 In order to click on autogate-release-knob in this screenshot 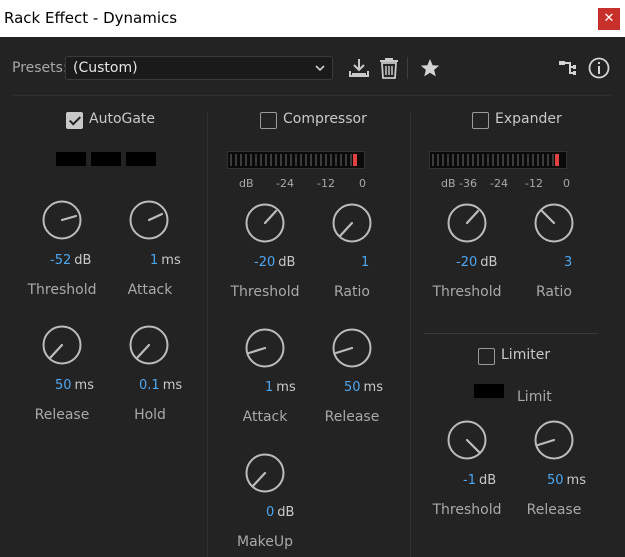, I will do `click(62, 345)`.